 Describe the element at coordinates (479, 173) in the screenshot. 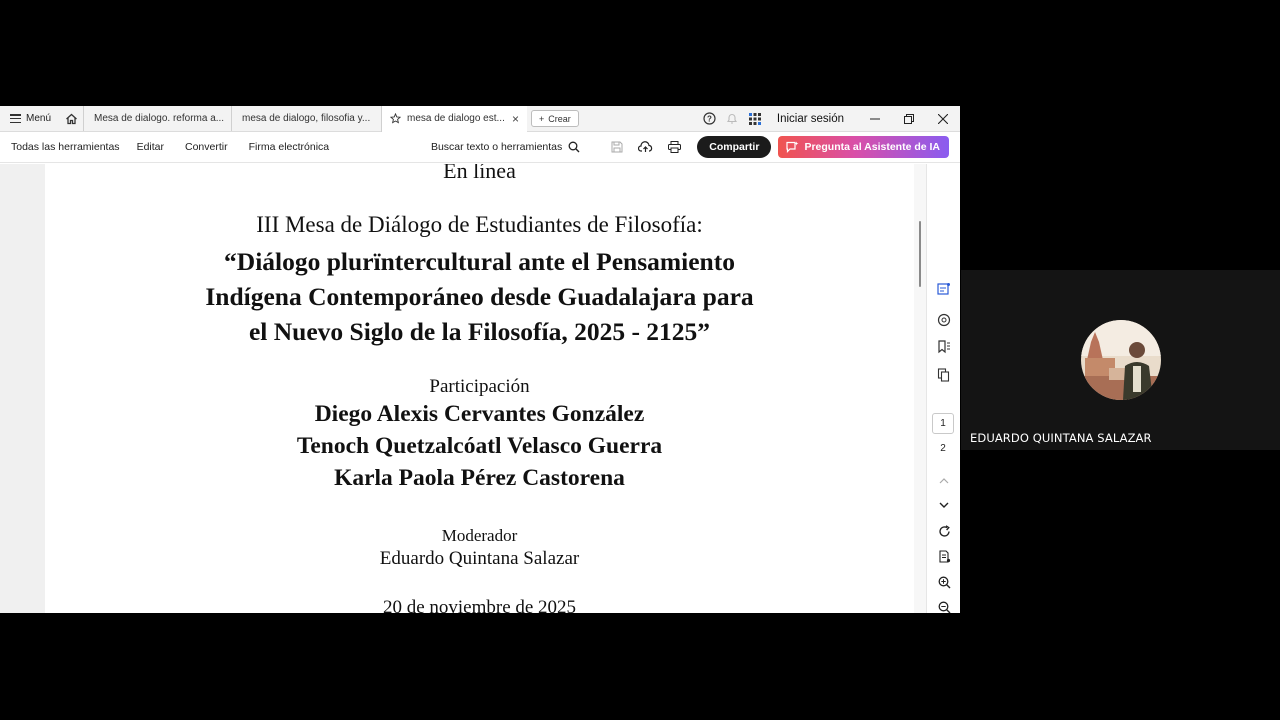

I see `mode-line: En línea` at that location.